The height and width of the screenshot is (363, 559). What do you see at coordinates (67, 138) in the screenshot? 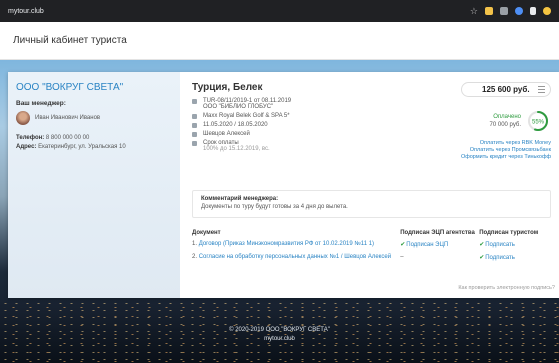
I see `phone-value: 8 800 000 00 00` at bounding box center [67, 138].